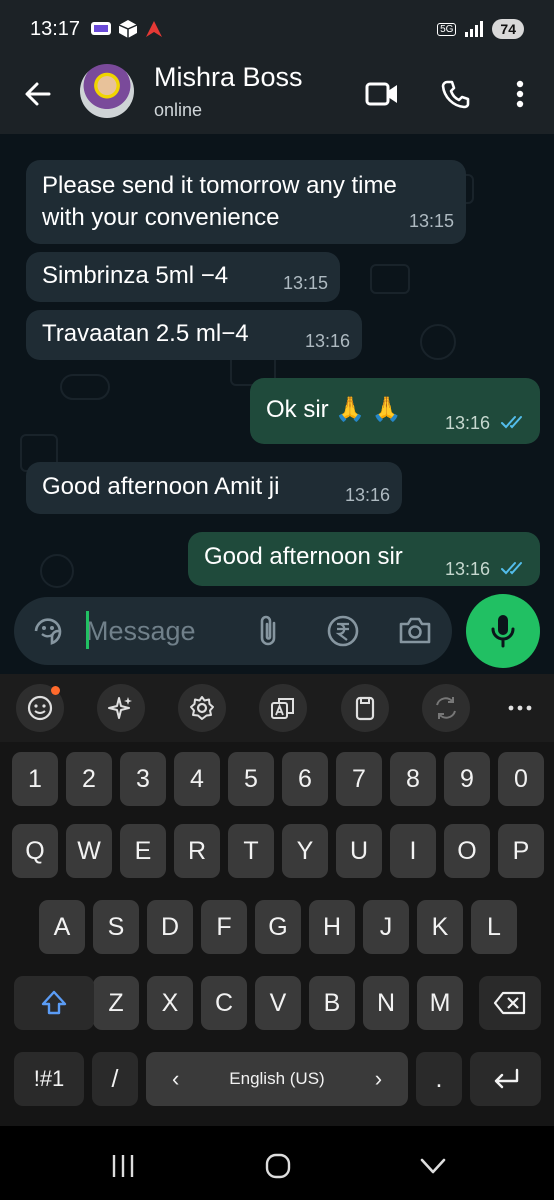 This screenshot has width=554, height=1200. I want to click on contact-status: online, so click(178, 110).